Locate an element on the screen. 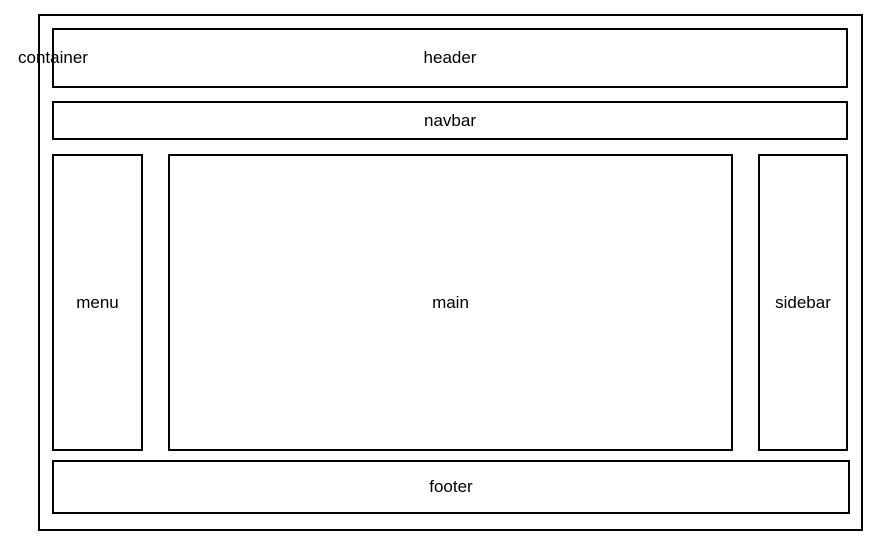  navbar-label: navbar is located at coordinates (450, 120).